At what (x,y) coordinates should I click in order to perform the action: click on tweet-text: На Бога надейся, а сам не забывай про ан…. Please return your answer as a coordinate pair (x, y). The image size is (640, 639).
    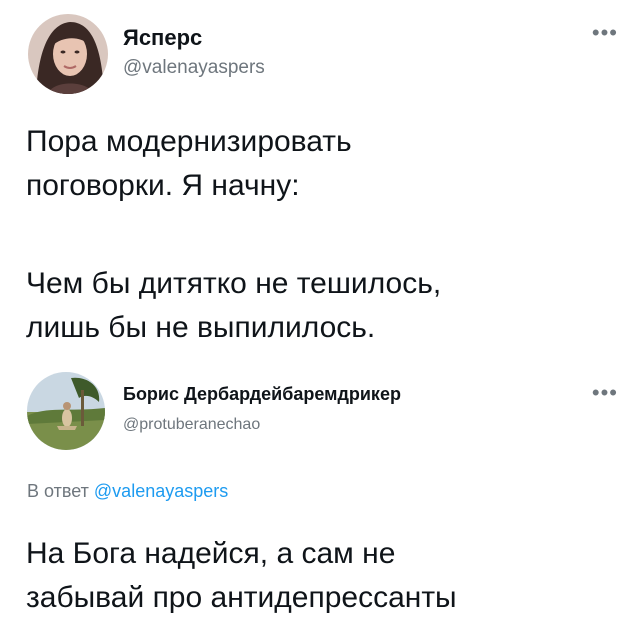
    Looking at the image, I should click on (326, 576).